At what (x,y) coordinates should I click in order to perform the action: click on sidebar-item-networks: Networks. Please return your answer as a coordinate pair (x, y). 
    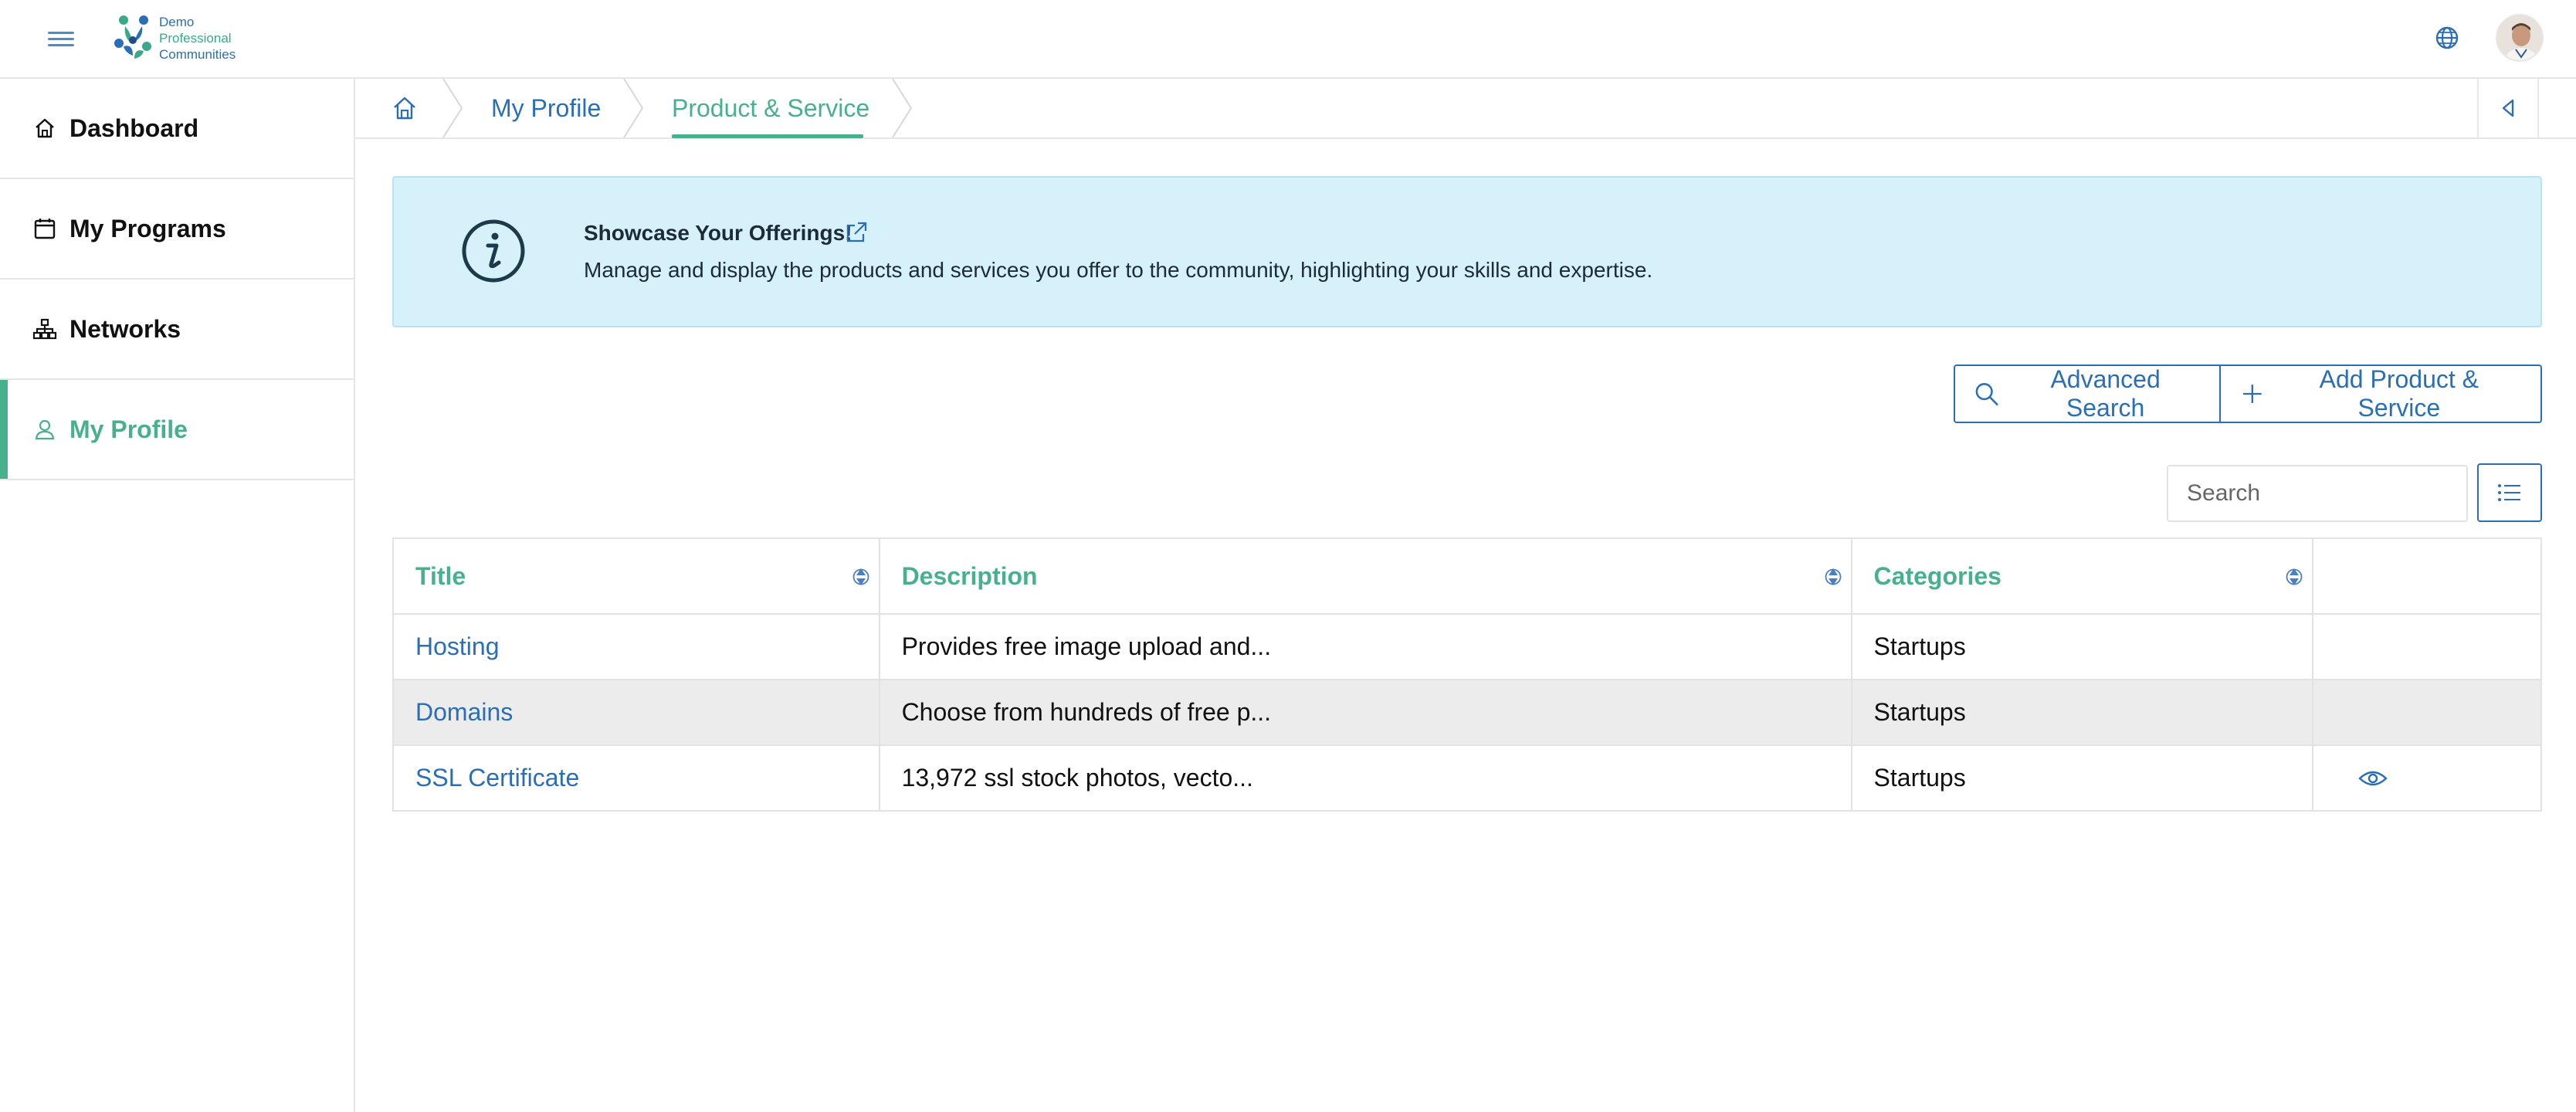
    Looking at the image, I should click on (177, 330).